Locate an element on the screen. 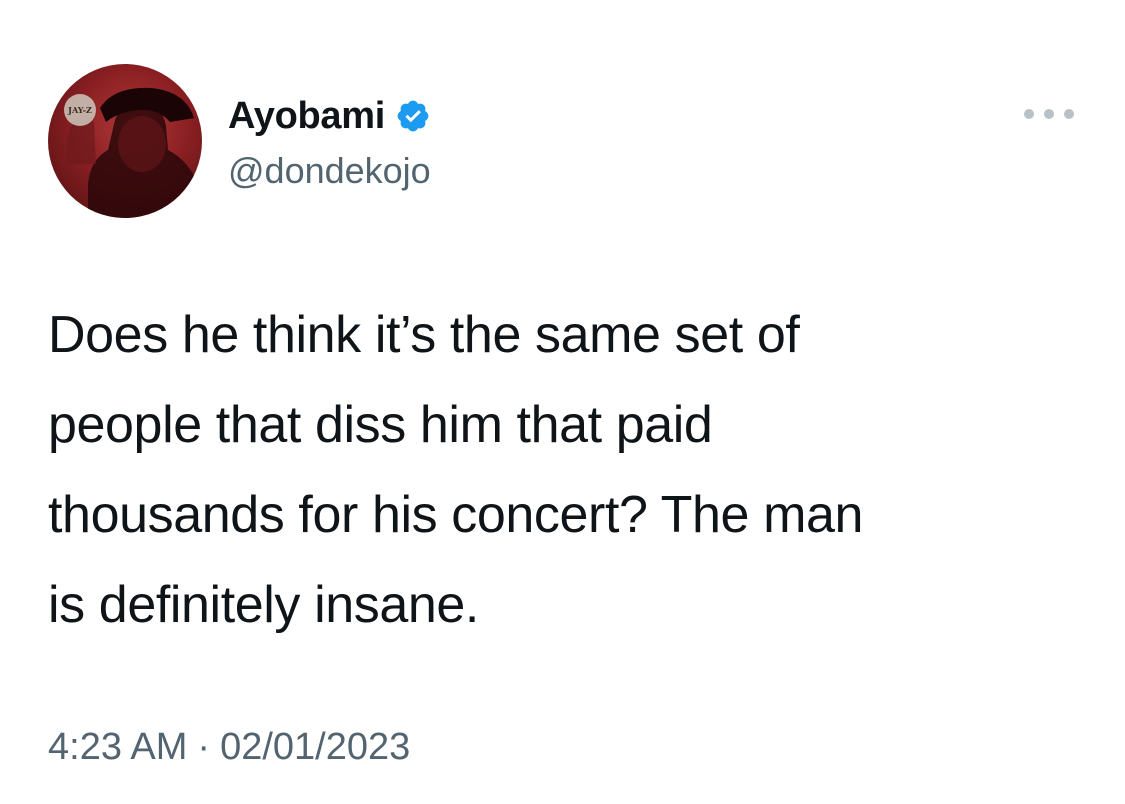 Image resolution: width=1125 pixels, height=804 pixels. avatar-image: JAY-Z is located at coordinates (133, 152).